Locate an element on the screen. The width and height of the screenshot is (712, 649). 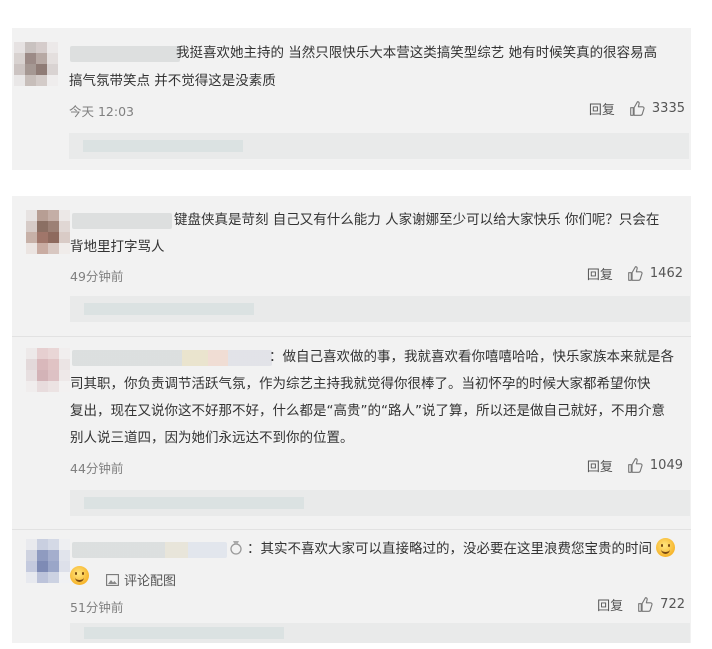
comment-actions: 回复 1049 is located at coordinates (635, 465).